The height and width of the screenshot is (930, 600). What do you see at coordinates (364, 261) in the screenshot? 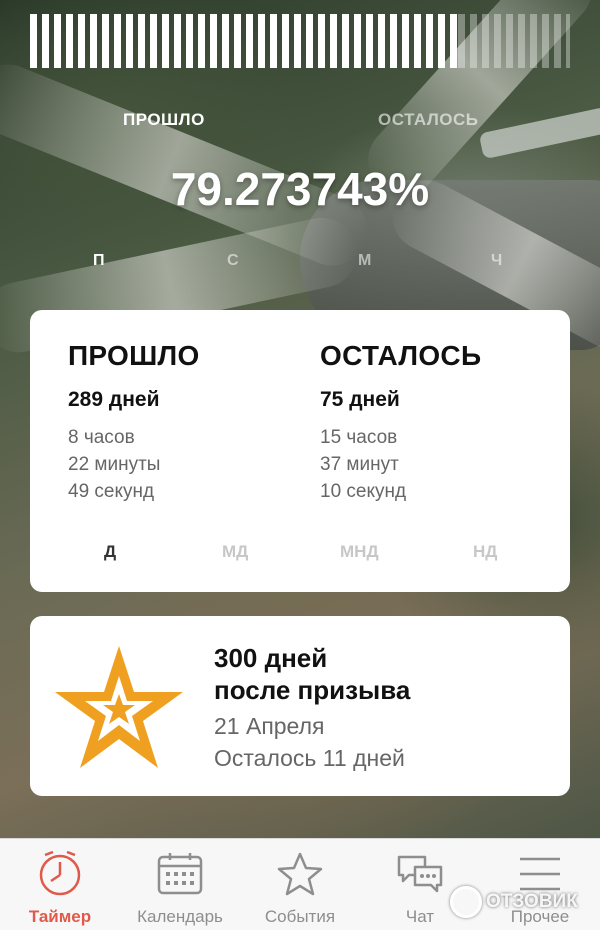
I see `unit-m: М` at bounding box center [364, 261].